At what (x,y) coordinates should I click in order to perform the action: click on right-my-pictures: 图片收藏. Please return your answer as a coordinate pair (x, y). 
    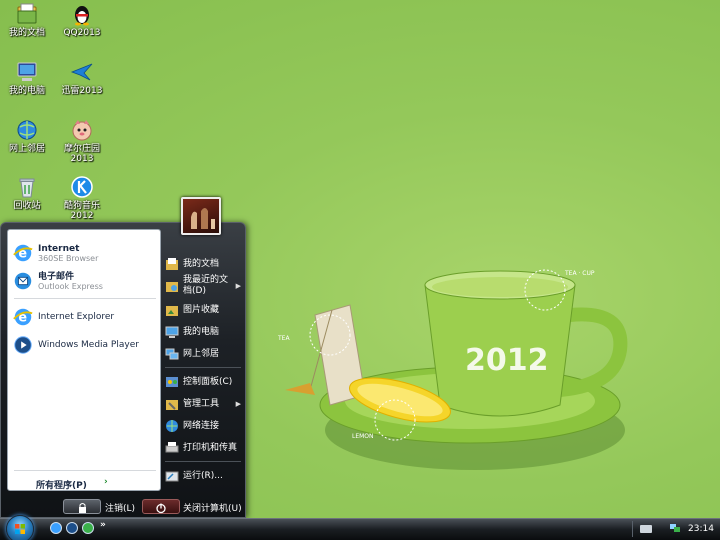
    Looking at the image, I should click on (204, 310).